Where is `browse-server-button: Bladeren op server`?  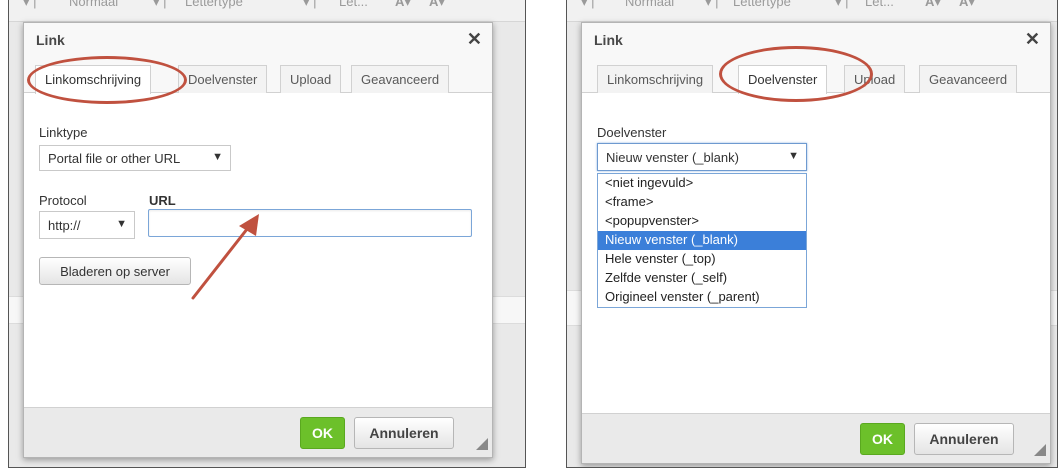 browse-server-button: Bladeren op server is located at coordinates (115, 271).